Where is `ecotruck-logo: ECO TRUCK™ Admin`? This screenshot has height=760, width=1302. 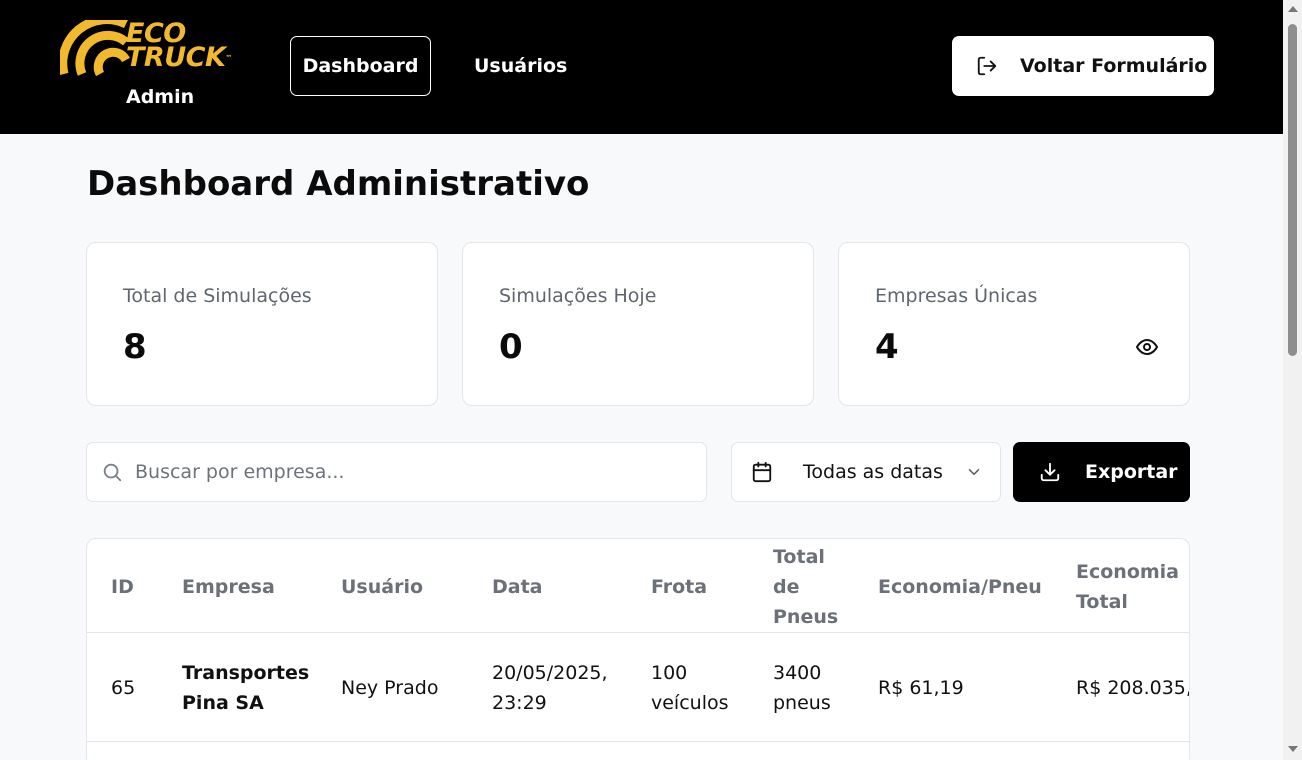 ecotruck-logo: ECO TRUCK™ Admin is located at coordinates (160, 66).